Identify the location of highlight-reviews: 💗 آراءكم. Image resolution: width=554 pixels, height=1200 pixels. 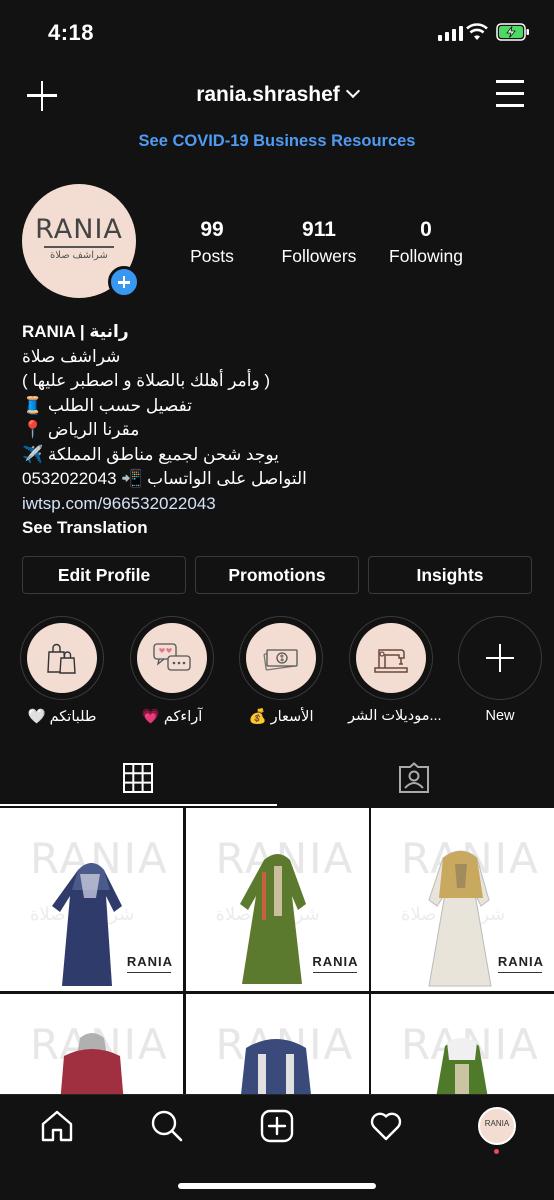
(172, 670).